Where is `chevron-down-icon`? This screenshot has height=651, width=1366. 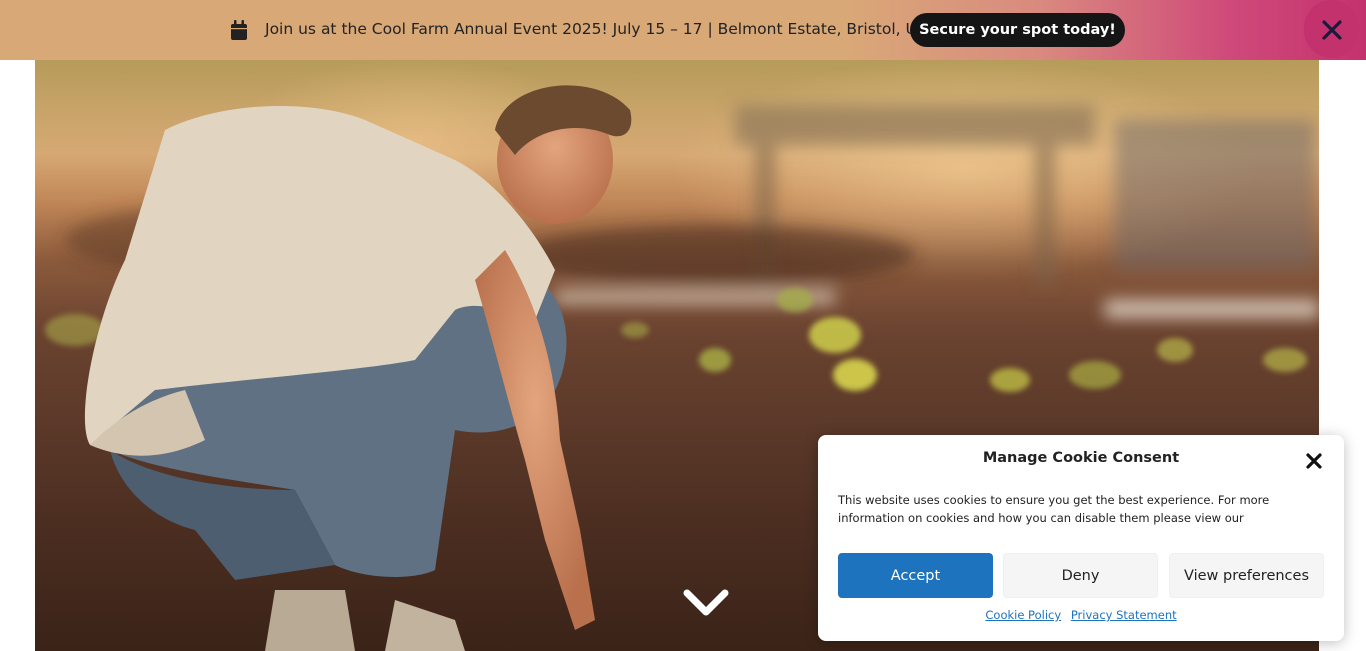 chevron-down-icon is located at coordinates (706, 603).